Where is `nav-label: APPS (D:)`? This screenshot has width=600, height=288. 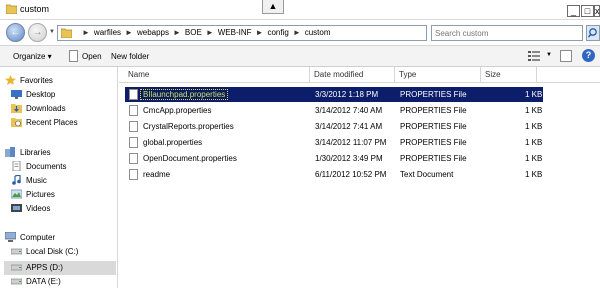
nav-label: APPS (D:) is located at coordinates (44, 267).